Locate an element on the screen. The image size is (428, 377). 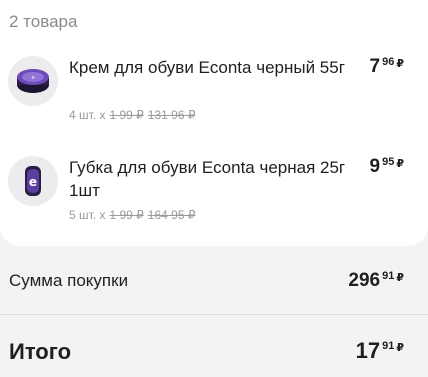
price-integer: 9 is located at coordinates (375, 166).